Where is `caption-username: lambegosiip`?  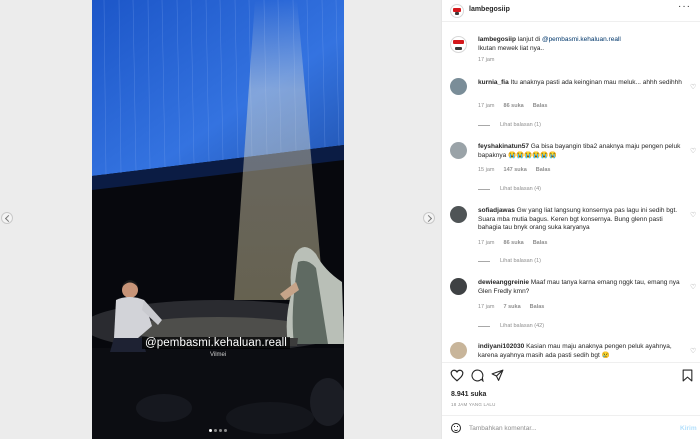 caption-username: lambegosiip is located at coordinates (497, 39).